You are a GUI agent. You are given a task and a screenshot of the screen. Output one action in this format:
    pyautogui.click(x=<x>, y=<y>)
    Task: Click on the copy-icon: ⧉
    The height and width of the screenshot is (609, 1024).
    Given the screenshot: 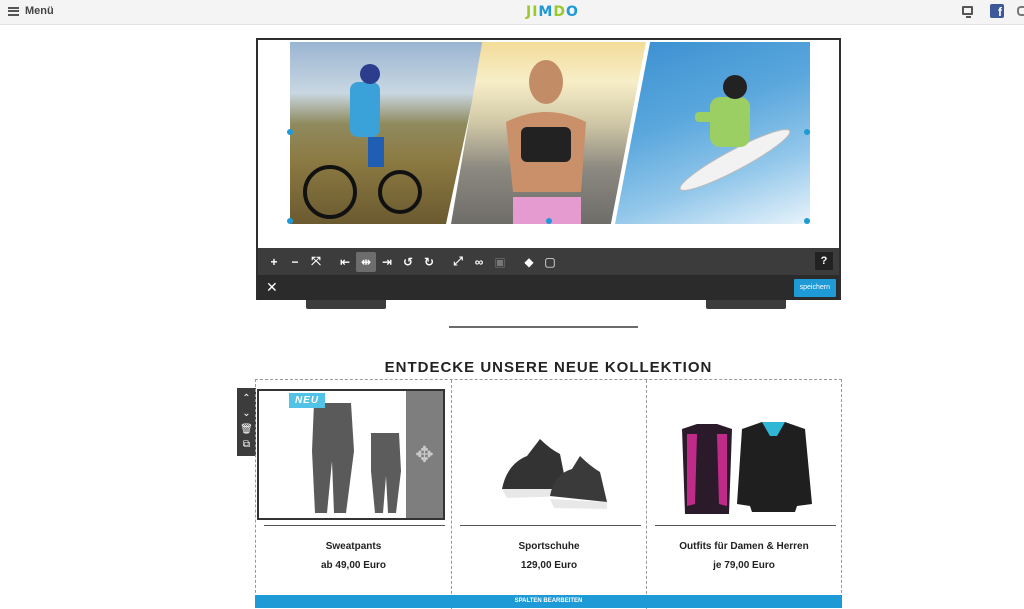 What is the action you would take?
    pyautogui.click(x=246, y=445)
    